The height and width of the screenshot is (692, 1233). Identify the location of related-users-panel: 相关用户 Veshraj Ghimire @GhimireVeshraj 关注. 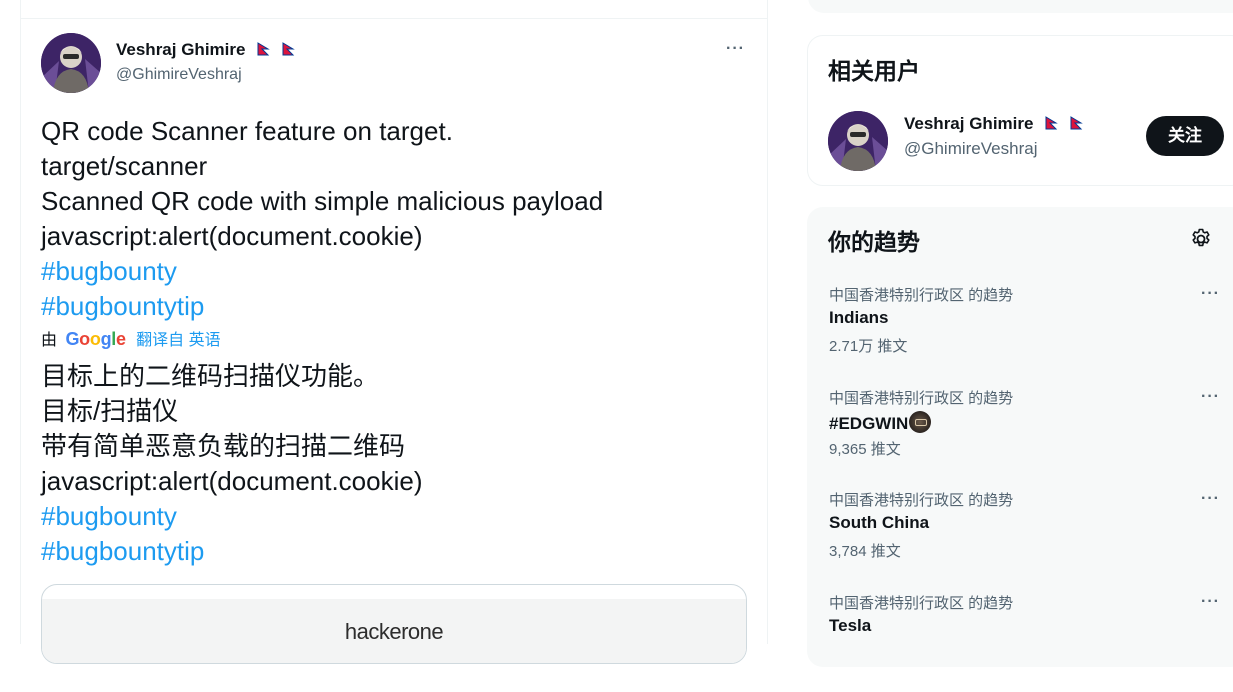
(1020, 110).